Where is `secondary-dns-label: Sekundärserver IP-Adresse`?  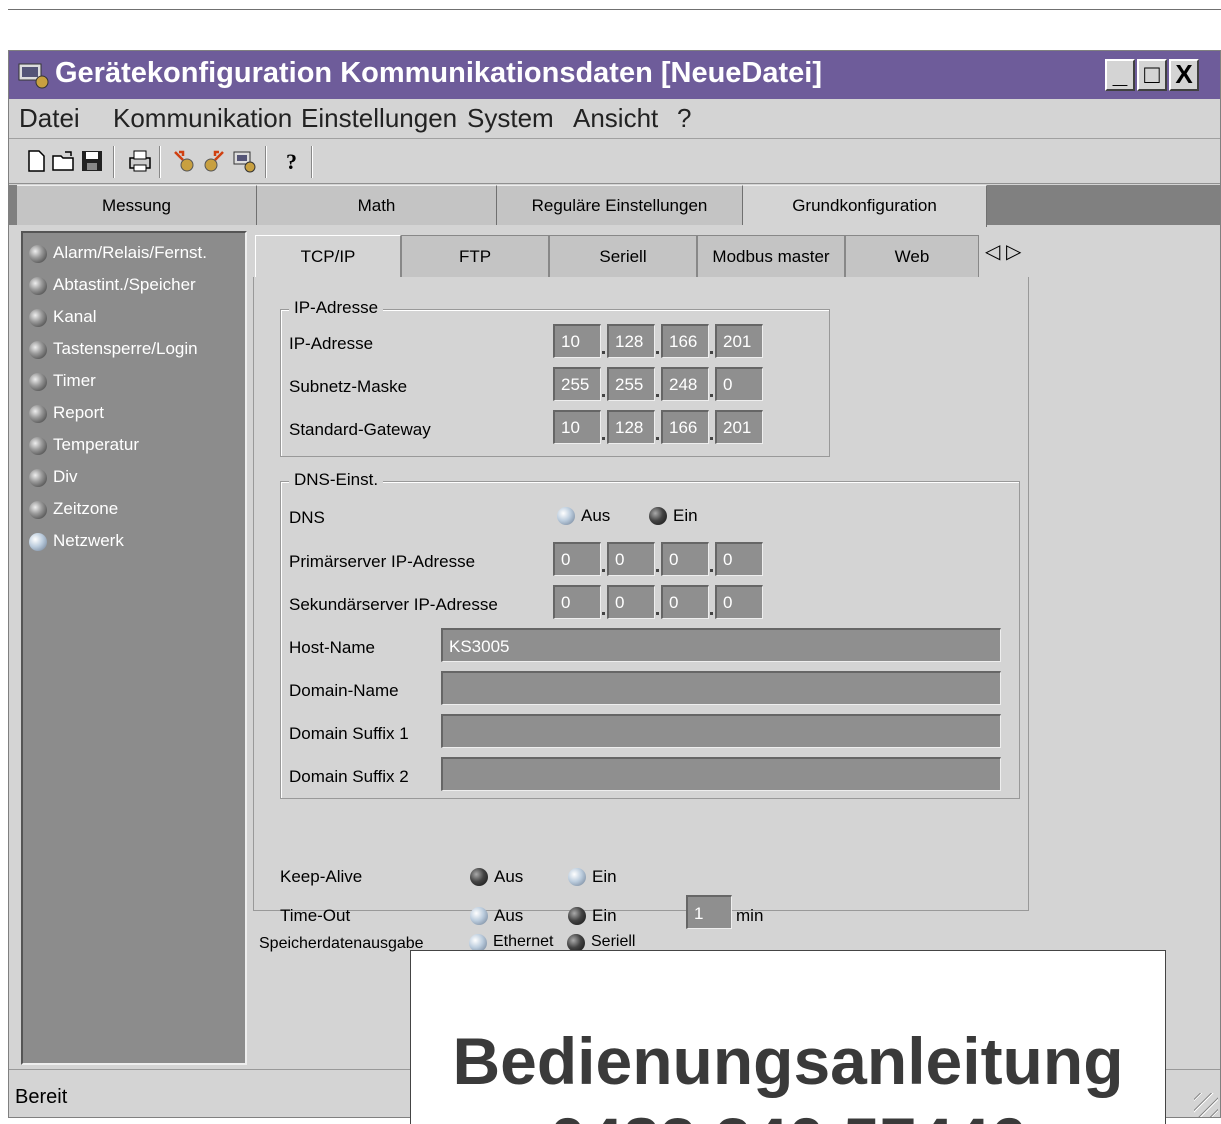 secondary-dns-label: Sekundärserver IP-Adresse is located at coordinates (393, 604).